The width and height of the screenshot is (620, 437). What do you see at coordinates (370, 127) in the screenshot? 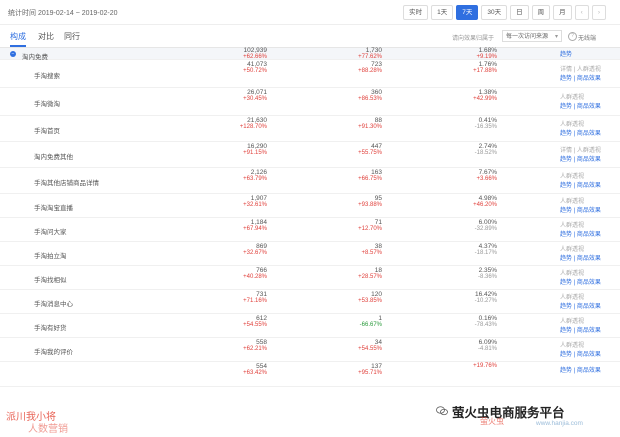
I see `metric-change: +91.30%` at bounding box center [370, 127].